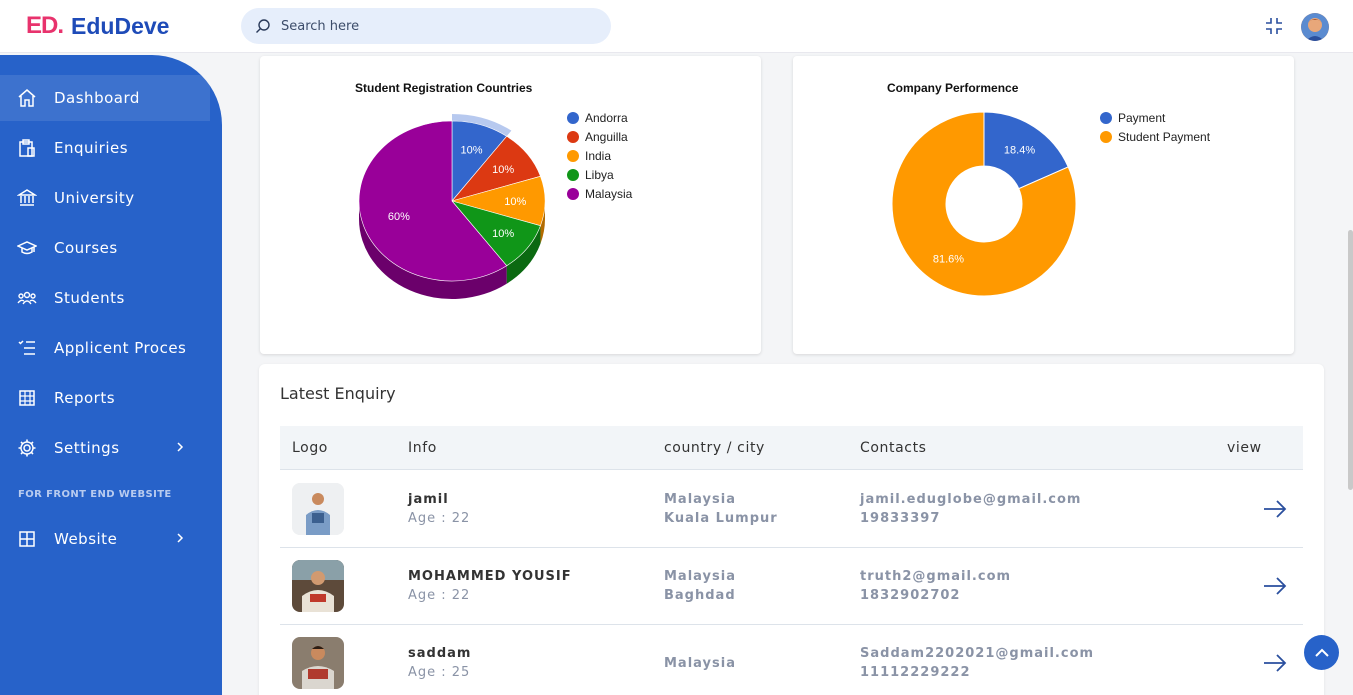 The width and height of the screenshot is (1353, 695). I want to click on chart-title: Student Registration Countries, so click(444, 88).